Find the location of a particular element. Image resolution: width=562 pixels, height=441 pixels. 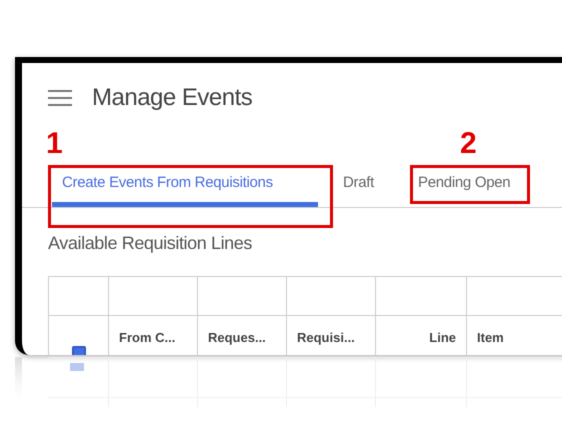

tab: Pending Open is located at coordinates (464, 189).